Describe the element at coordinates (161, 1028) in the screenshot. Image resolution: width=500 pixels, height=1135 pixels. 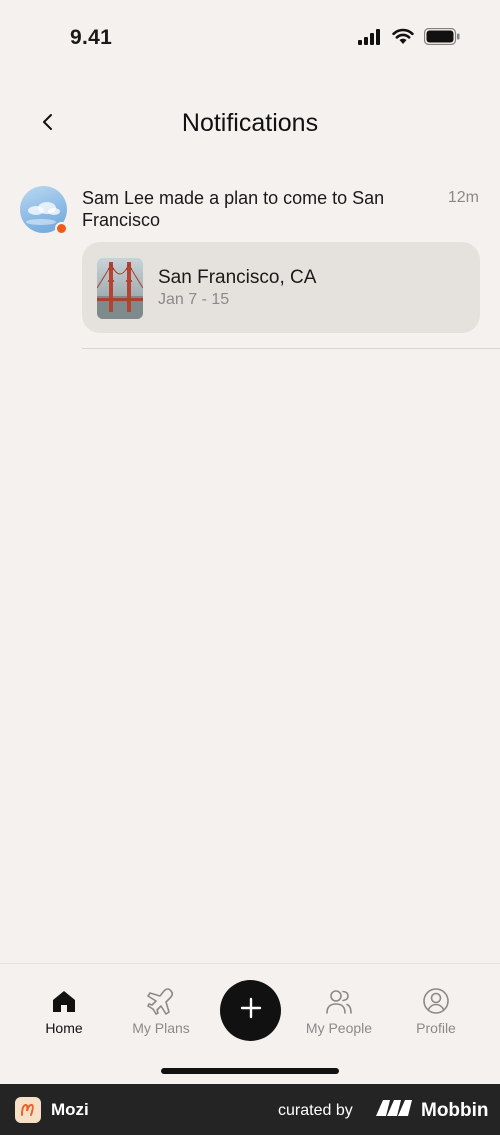
I see `tab-label-my-plans: My Plans` at that location.